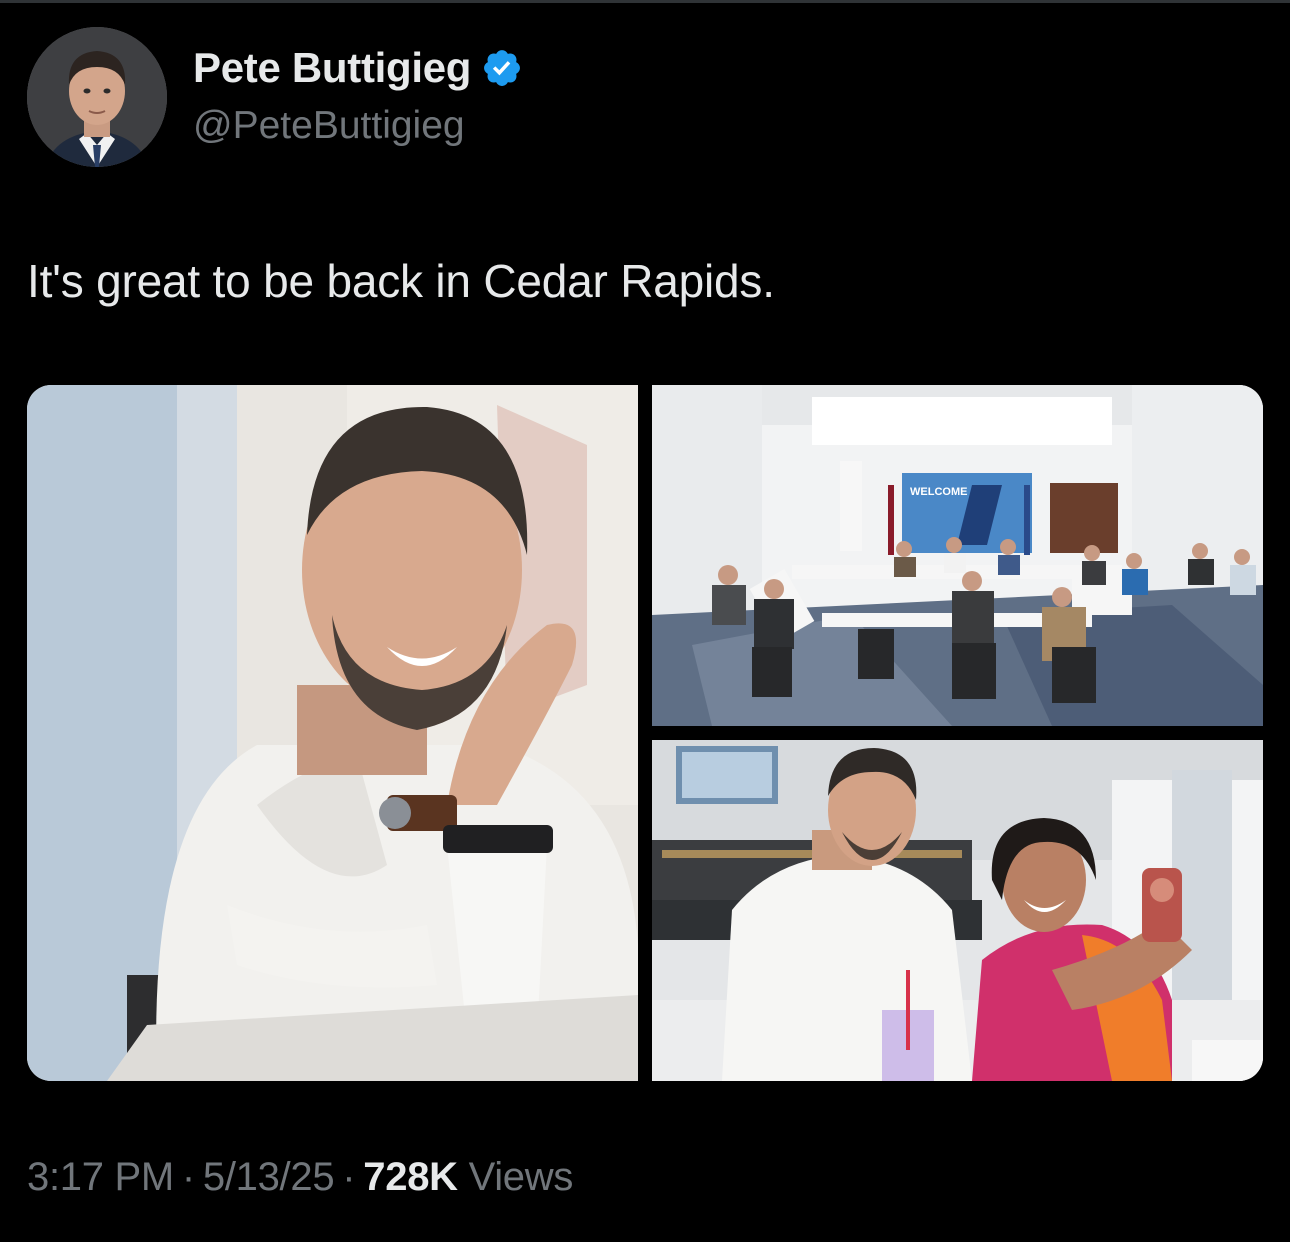 The image size is (1290, 1242). I want to click on avatar-image, so click(97, 97).